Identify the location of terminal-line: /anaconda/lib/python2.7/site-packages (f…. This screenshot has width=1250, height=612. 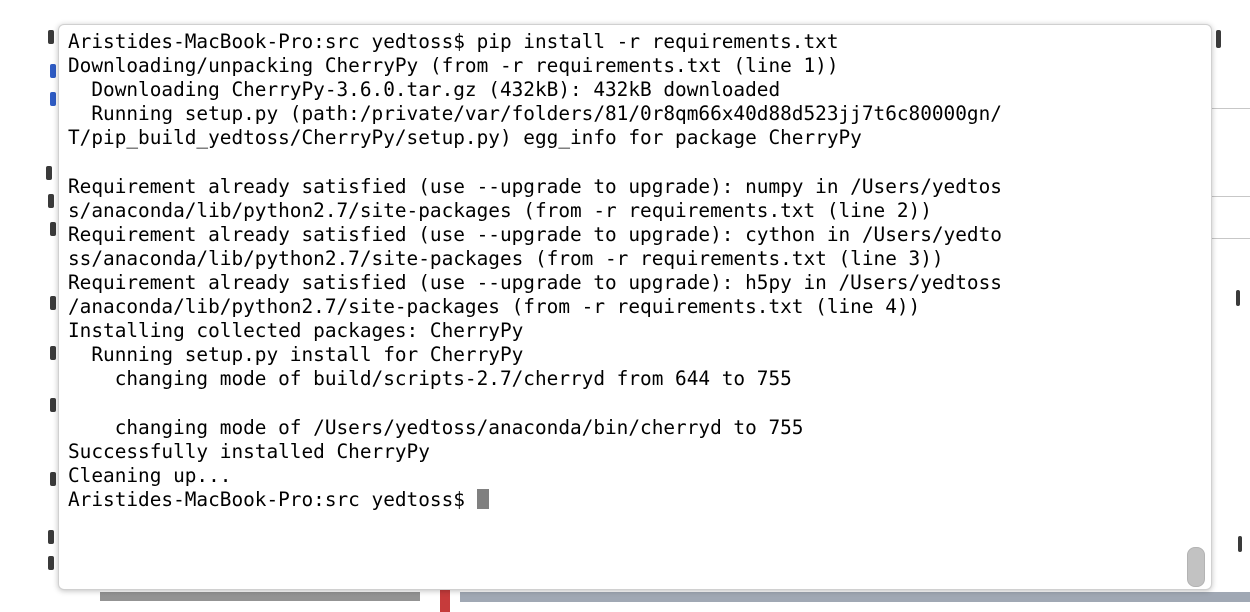
(494, 307).